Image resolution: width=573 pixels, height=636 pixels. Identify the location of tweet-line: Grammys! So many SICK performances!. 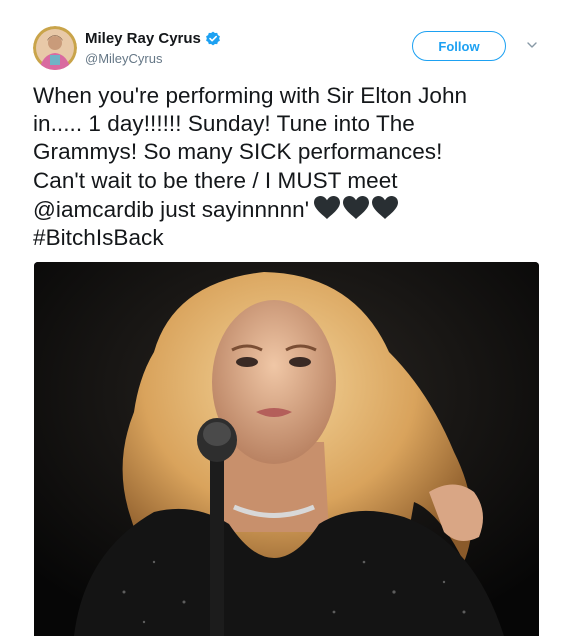
(238, 152).